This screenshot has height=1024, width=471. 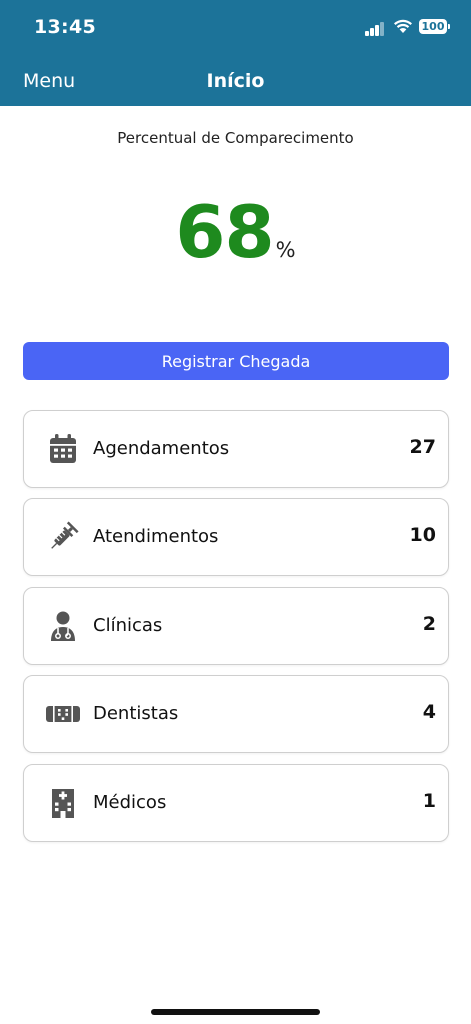 What do you see at coordinates (224, 232) in the screenshot?
I see `attendance-value: 68` at bounding box center [224, 232].